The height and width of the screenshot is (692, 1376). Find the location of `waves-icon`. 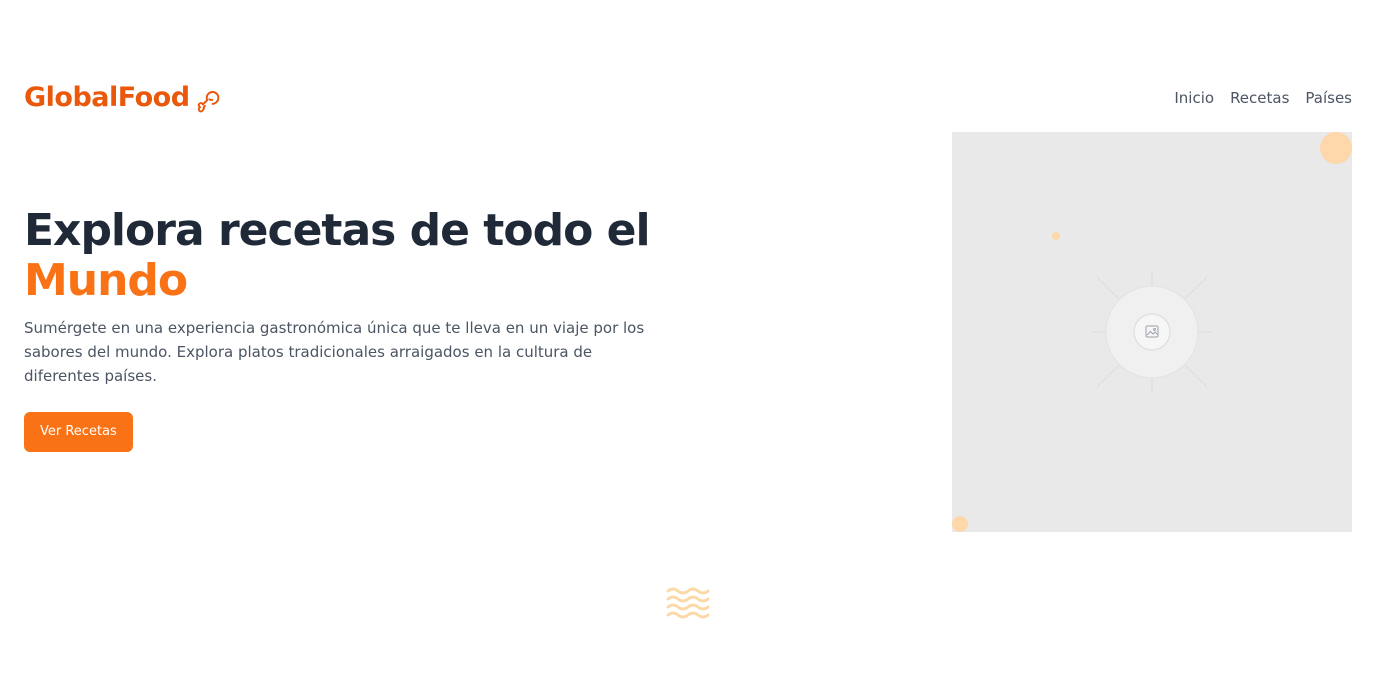

waves-icon is located at coordinates (688, 603).